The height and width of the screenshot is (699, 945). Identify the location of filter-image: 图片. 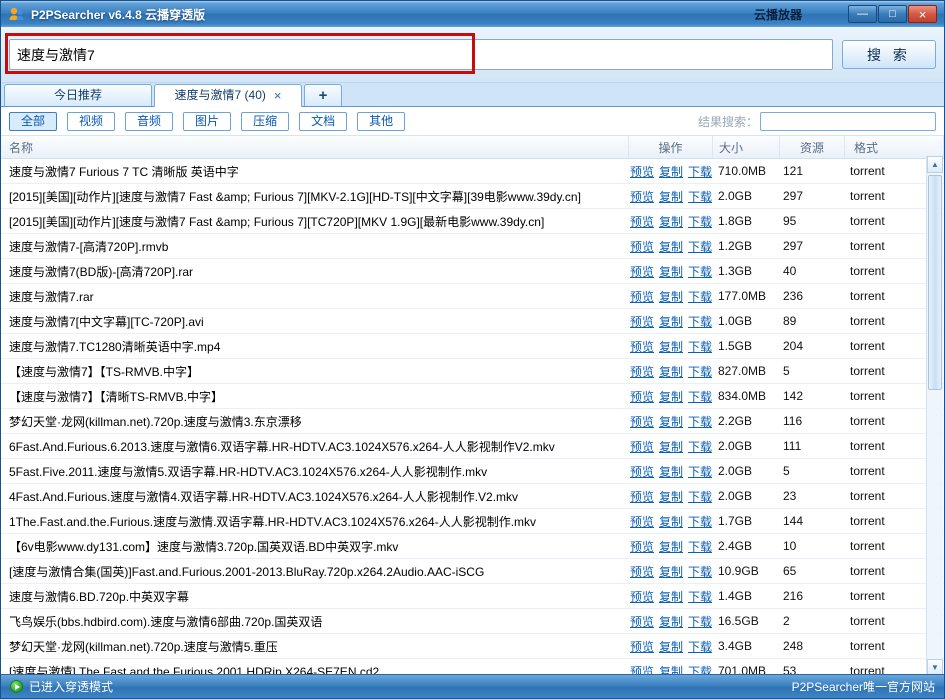
(207, 121).